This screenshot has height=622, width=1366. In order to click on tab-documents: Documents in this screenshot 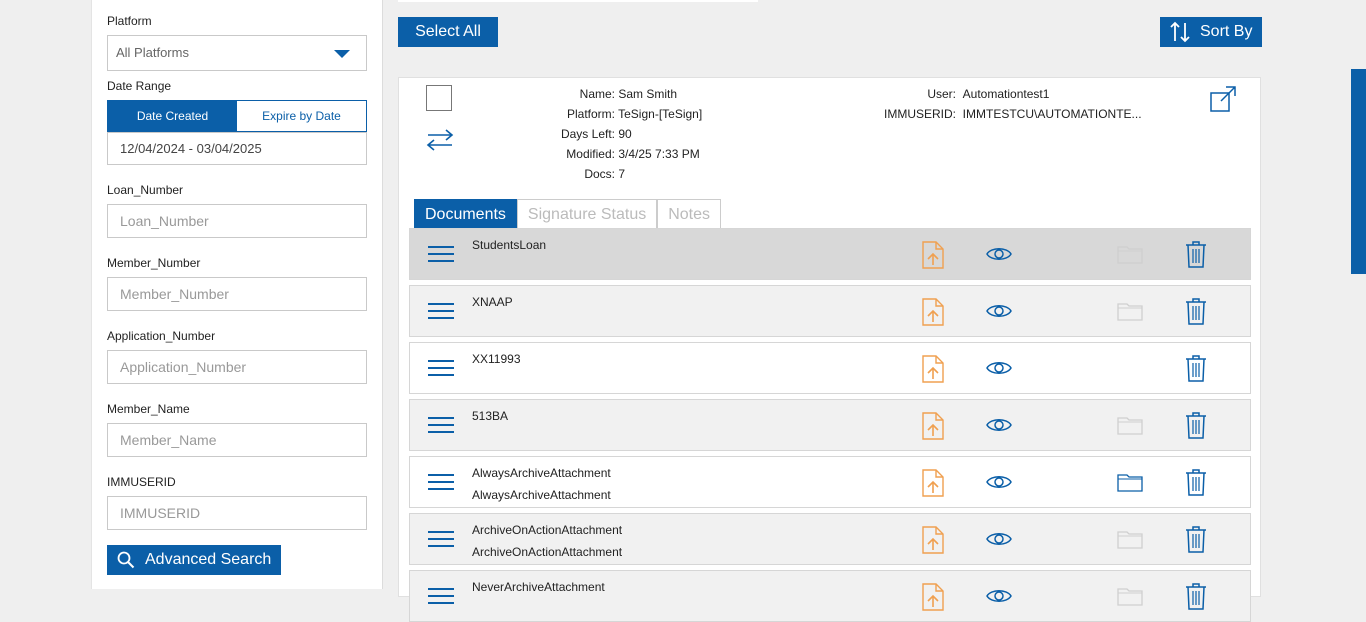, I will do `click(465, 214)`.